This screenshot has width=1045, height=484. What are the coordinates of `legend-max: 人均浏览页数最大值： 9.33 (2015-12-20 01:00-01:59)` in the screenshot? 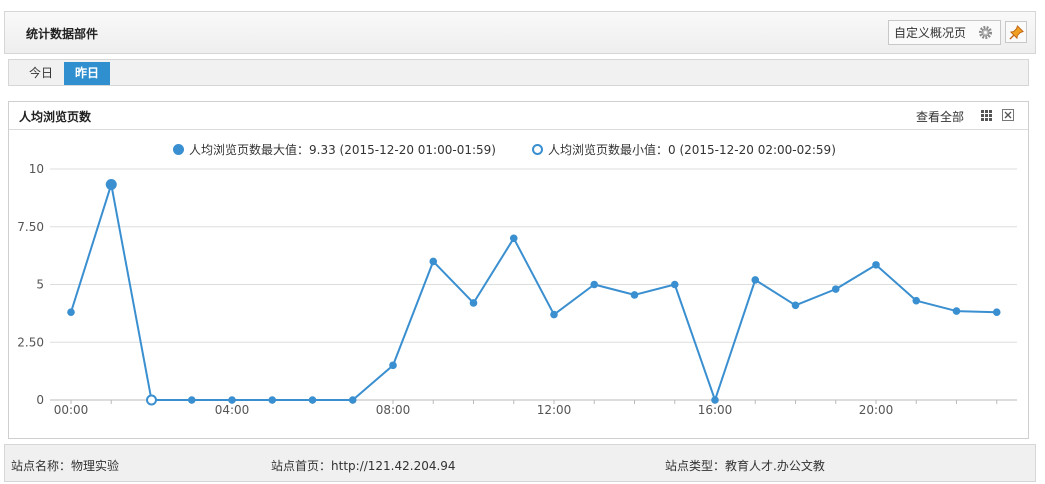 It's located at (334, 149).